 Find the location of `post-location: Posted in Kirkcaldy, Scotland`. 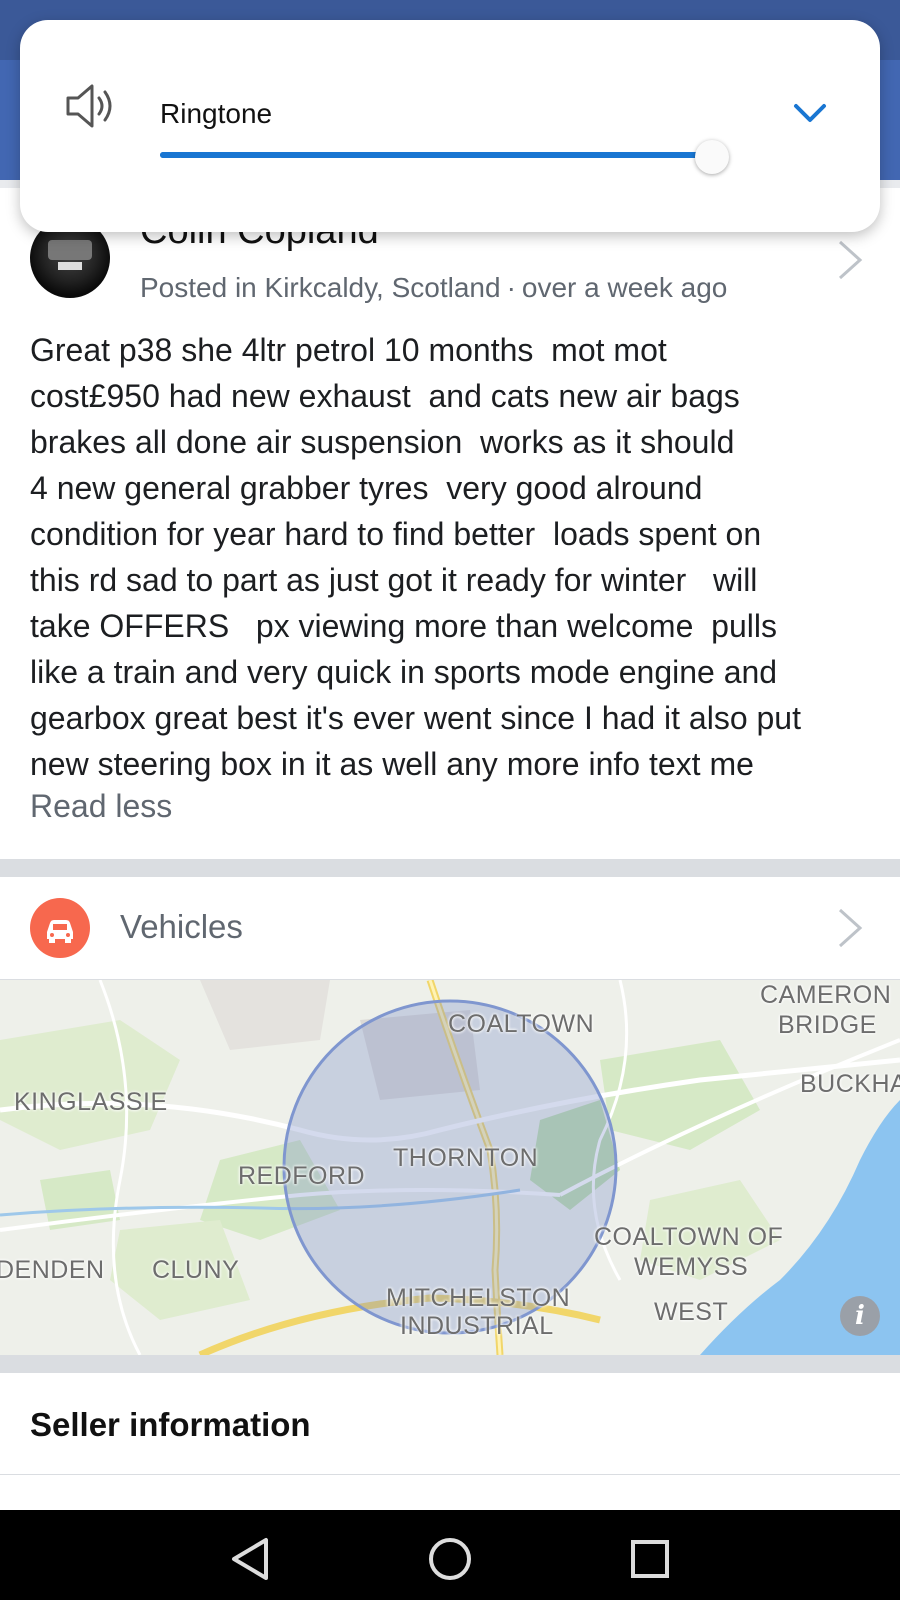

post-location: Posted in Kirkcaldy, Scotland is located at coordinates (320, 287).